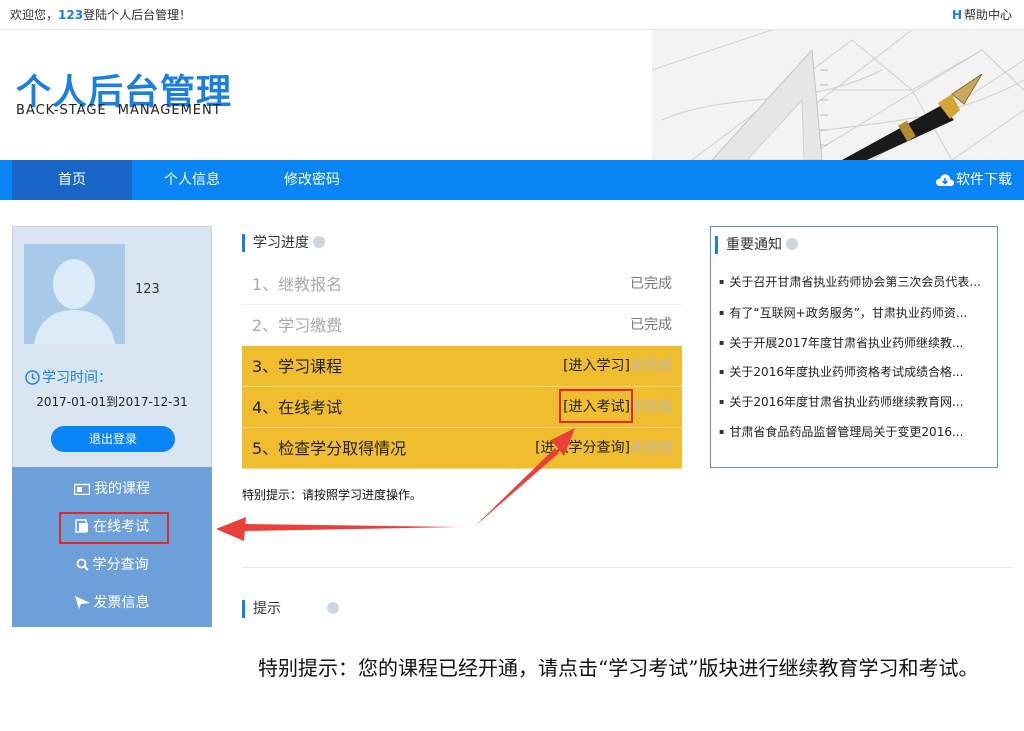 This screenshot has width=1024, height=731. What do you see at coordinates (332, 495) in the screenshot?
I see `progress-tip: 特别提示：请按照学习进度操作。` at bounding box center [332, 495].